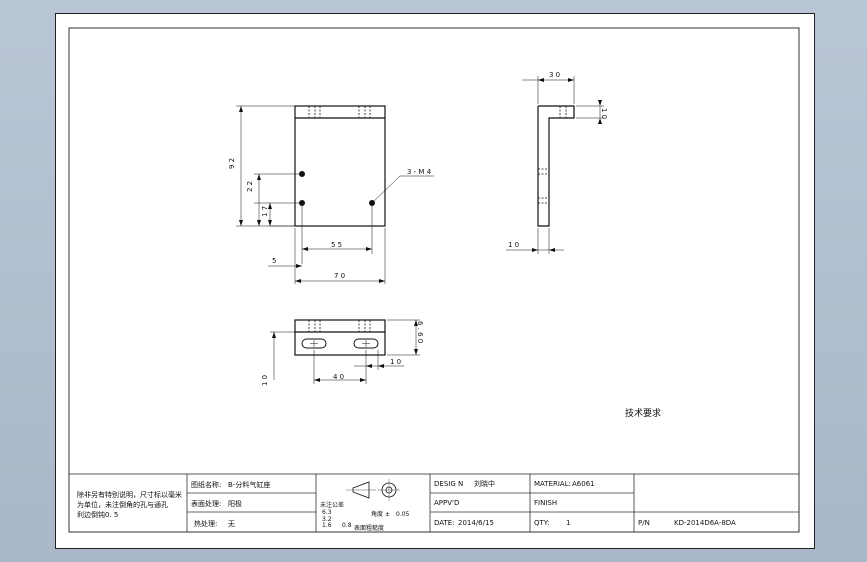 This screenshot has width=867, height=562. What do you see at coordinates (231, 524) in the screenshot?
I see `heat-value: 无` at bounding box center [231, 524].